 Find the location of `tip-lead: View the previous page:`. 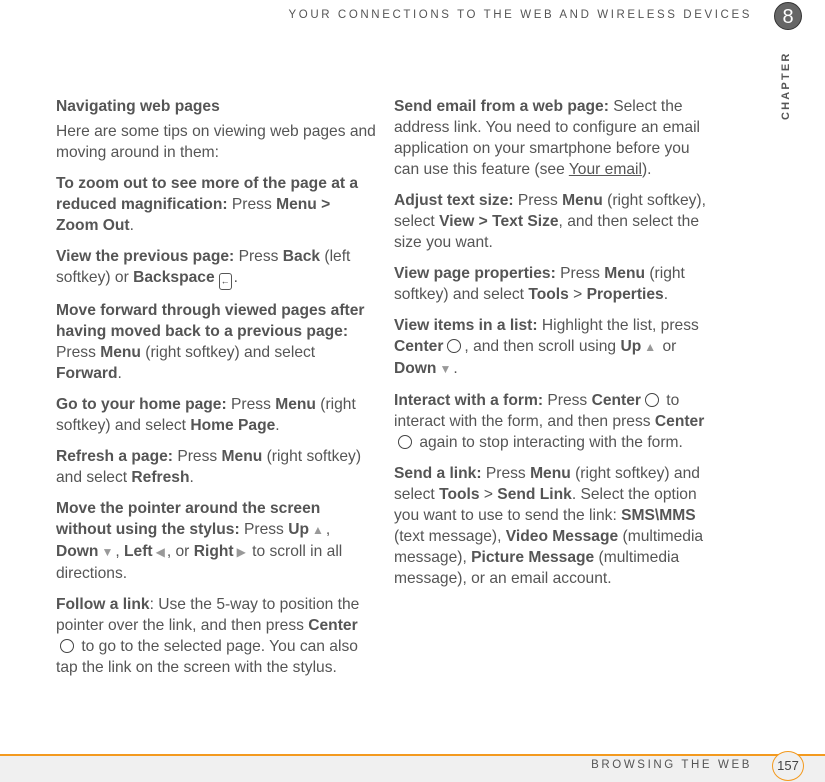

tip-lead: View the previous page: is located at coordinates (145, 256).